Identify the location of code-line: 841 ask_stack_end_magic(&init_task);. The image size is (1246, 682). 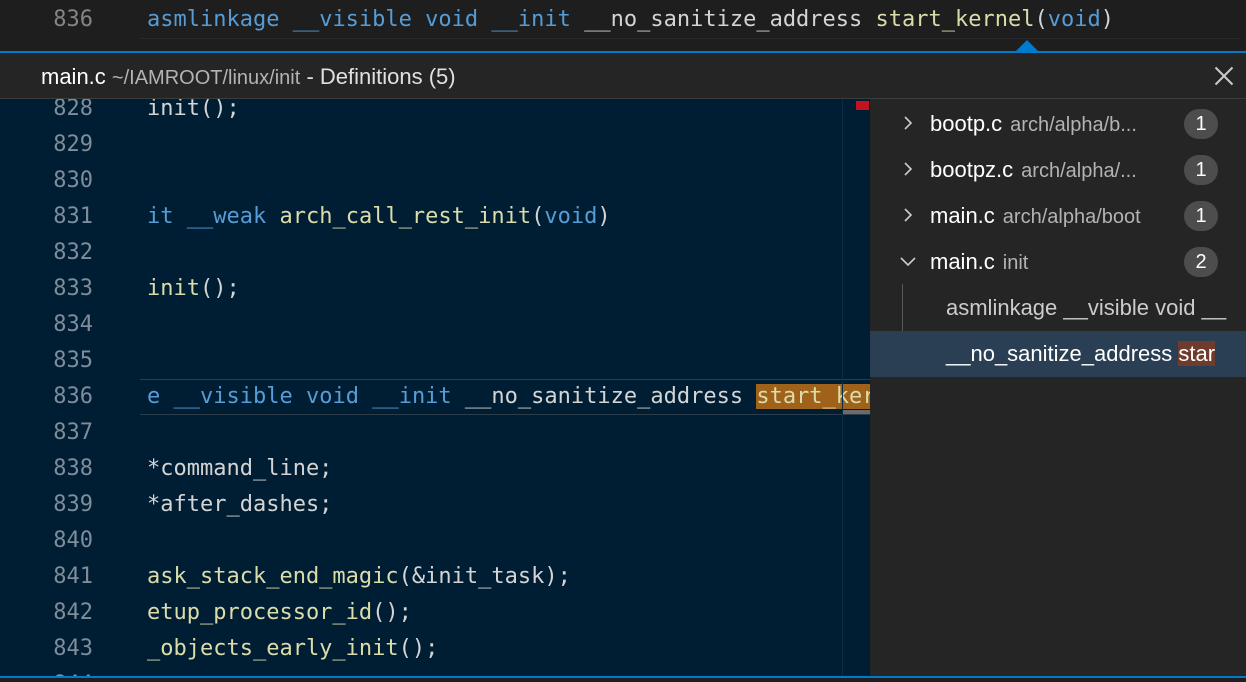
(435, 576).